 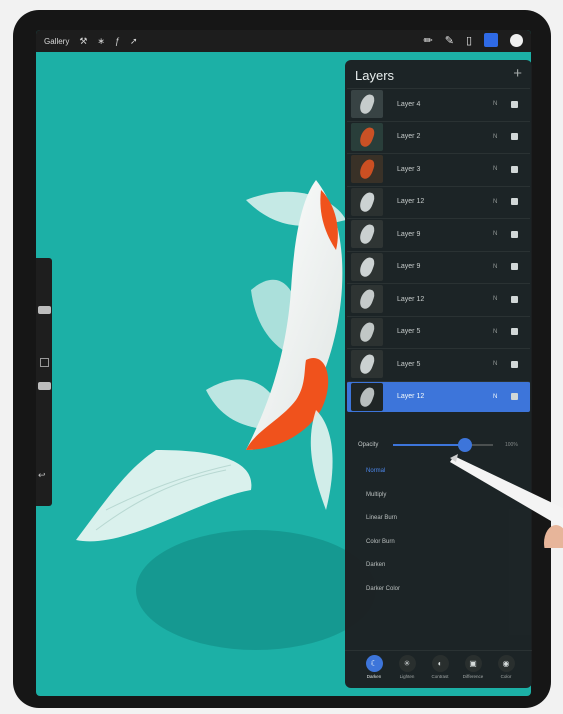 What do you see at coordinates (407, 663) in the screenshot?
I see `mode-group-icon: ✳` at bounding box center [407, 663].